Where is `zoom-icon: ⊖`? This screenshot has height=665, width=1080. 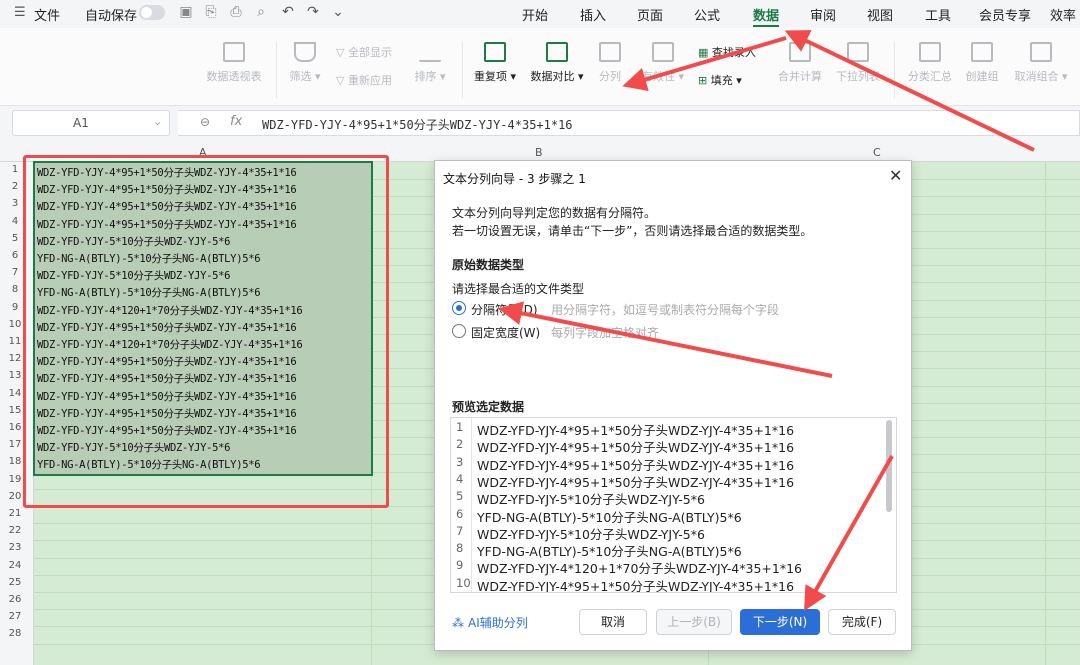
zoom-icon: ⊖ is located at coordinates (205, 122).